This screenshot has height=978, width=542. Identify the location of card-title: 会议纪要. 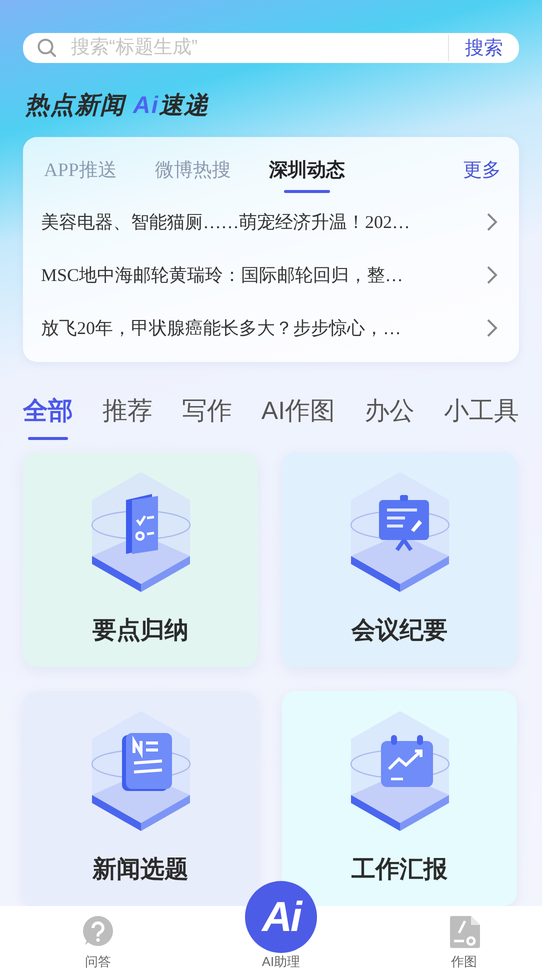
(400, 631).